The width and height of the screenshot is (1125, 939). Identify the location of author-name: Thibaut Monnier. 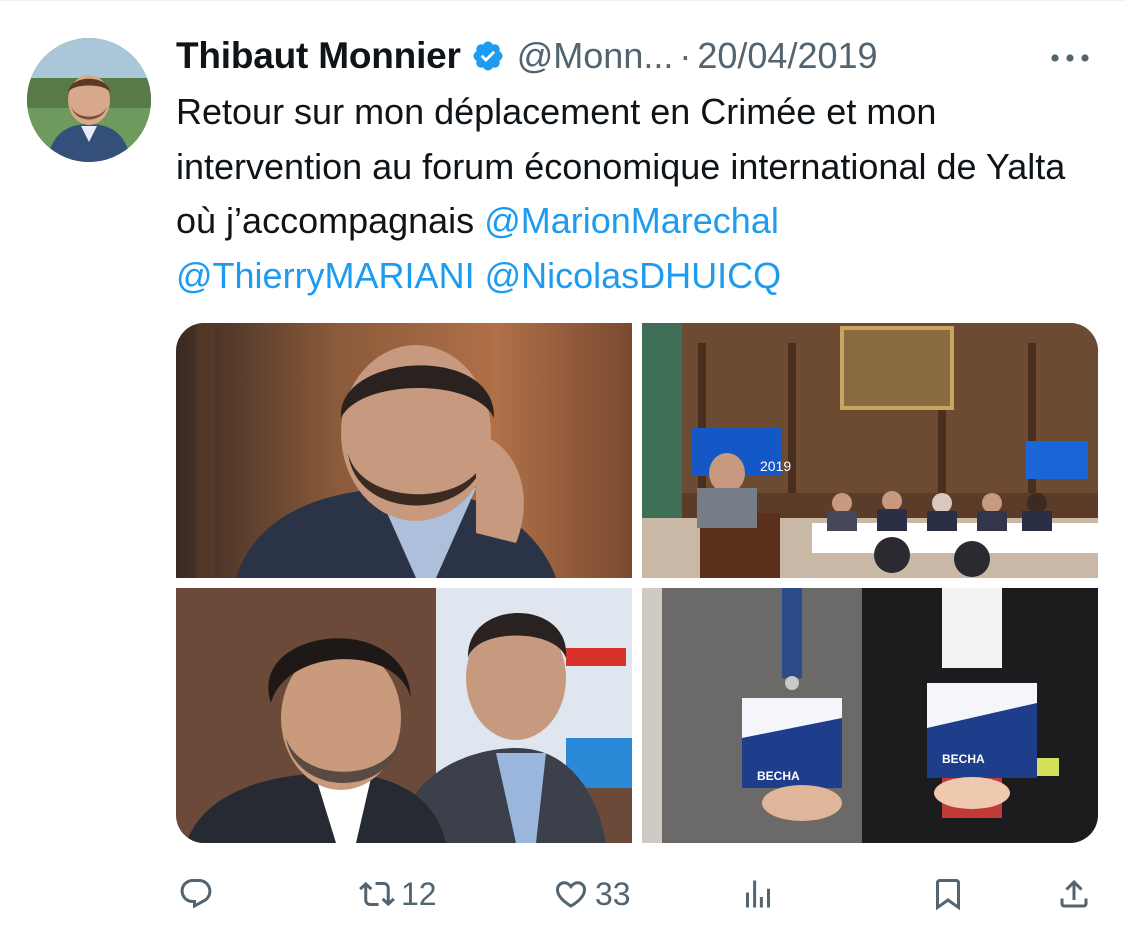
(318, 56).